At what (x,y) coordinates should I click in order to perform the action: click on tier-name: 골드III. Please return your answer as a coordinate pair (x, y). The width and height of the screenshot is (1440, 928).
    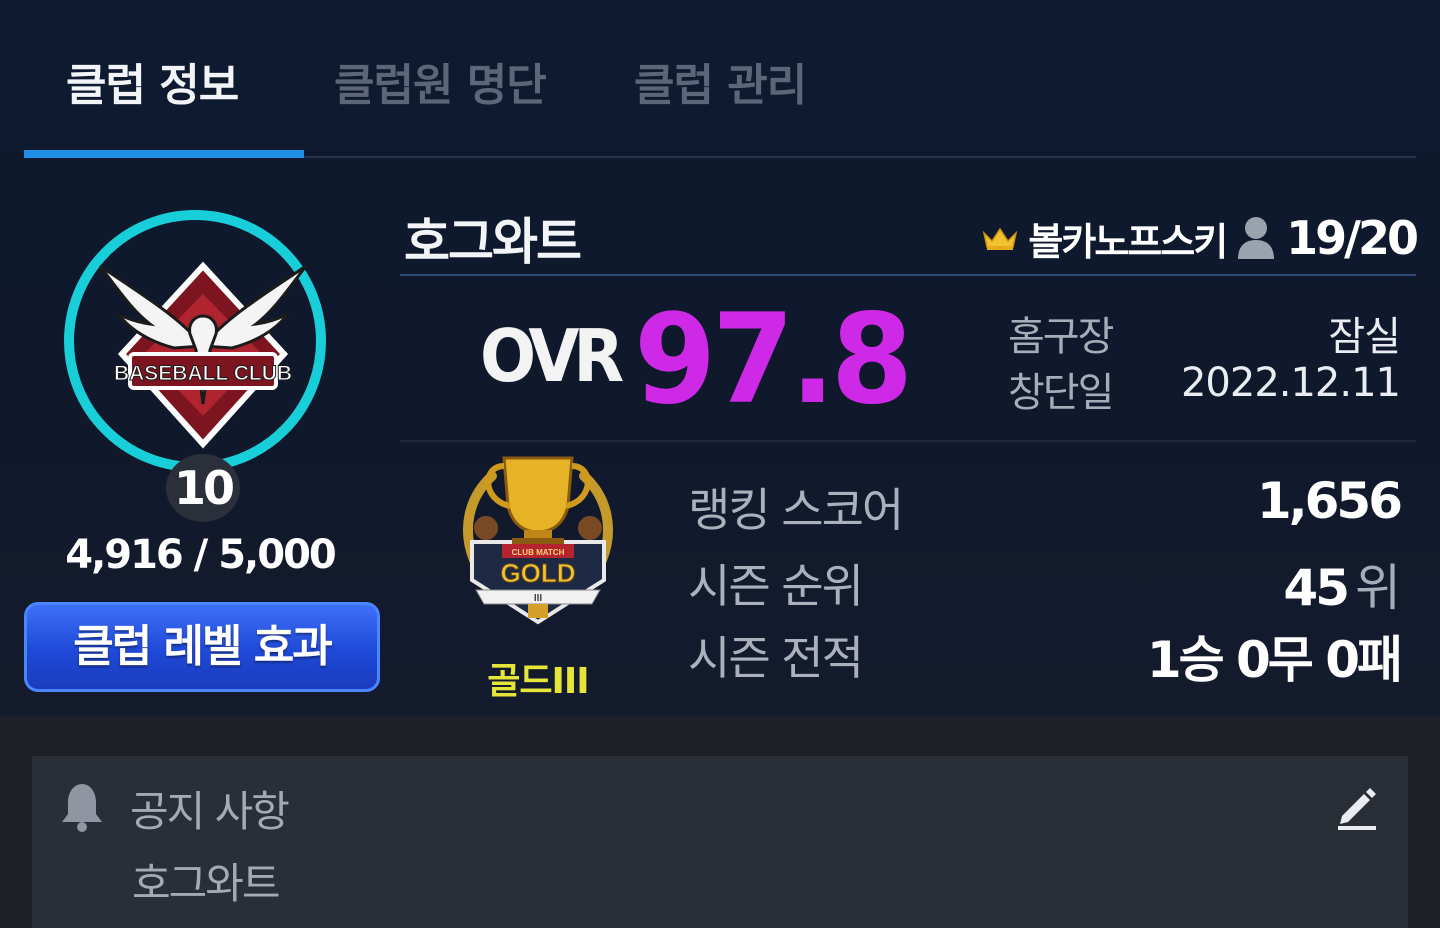
    Looking at the image, I should click on (538, 681).